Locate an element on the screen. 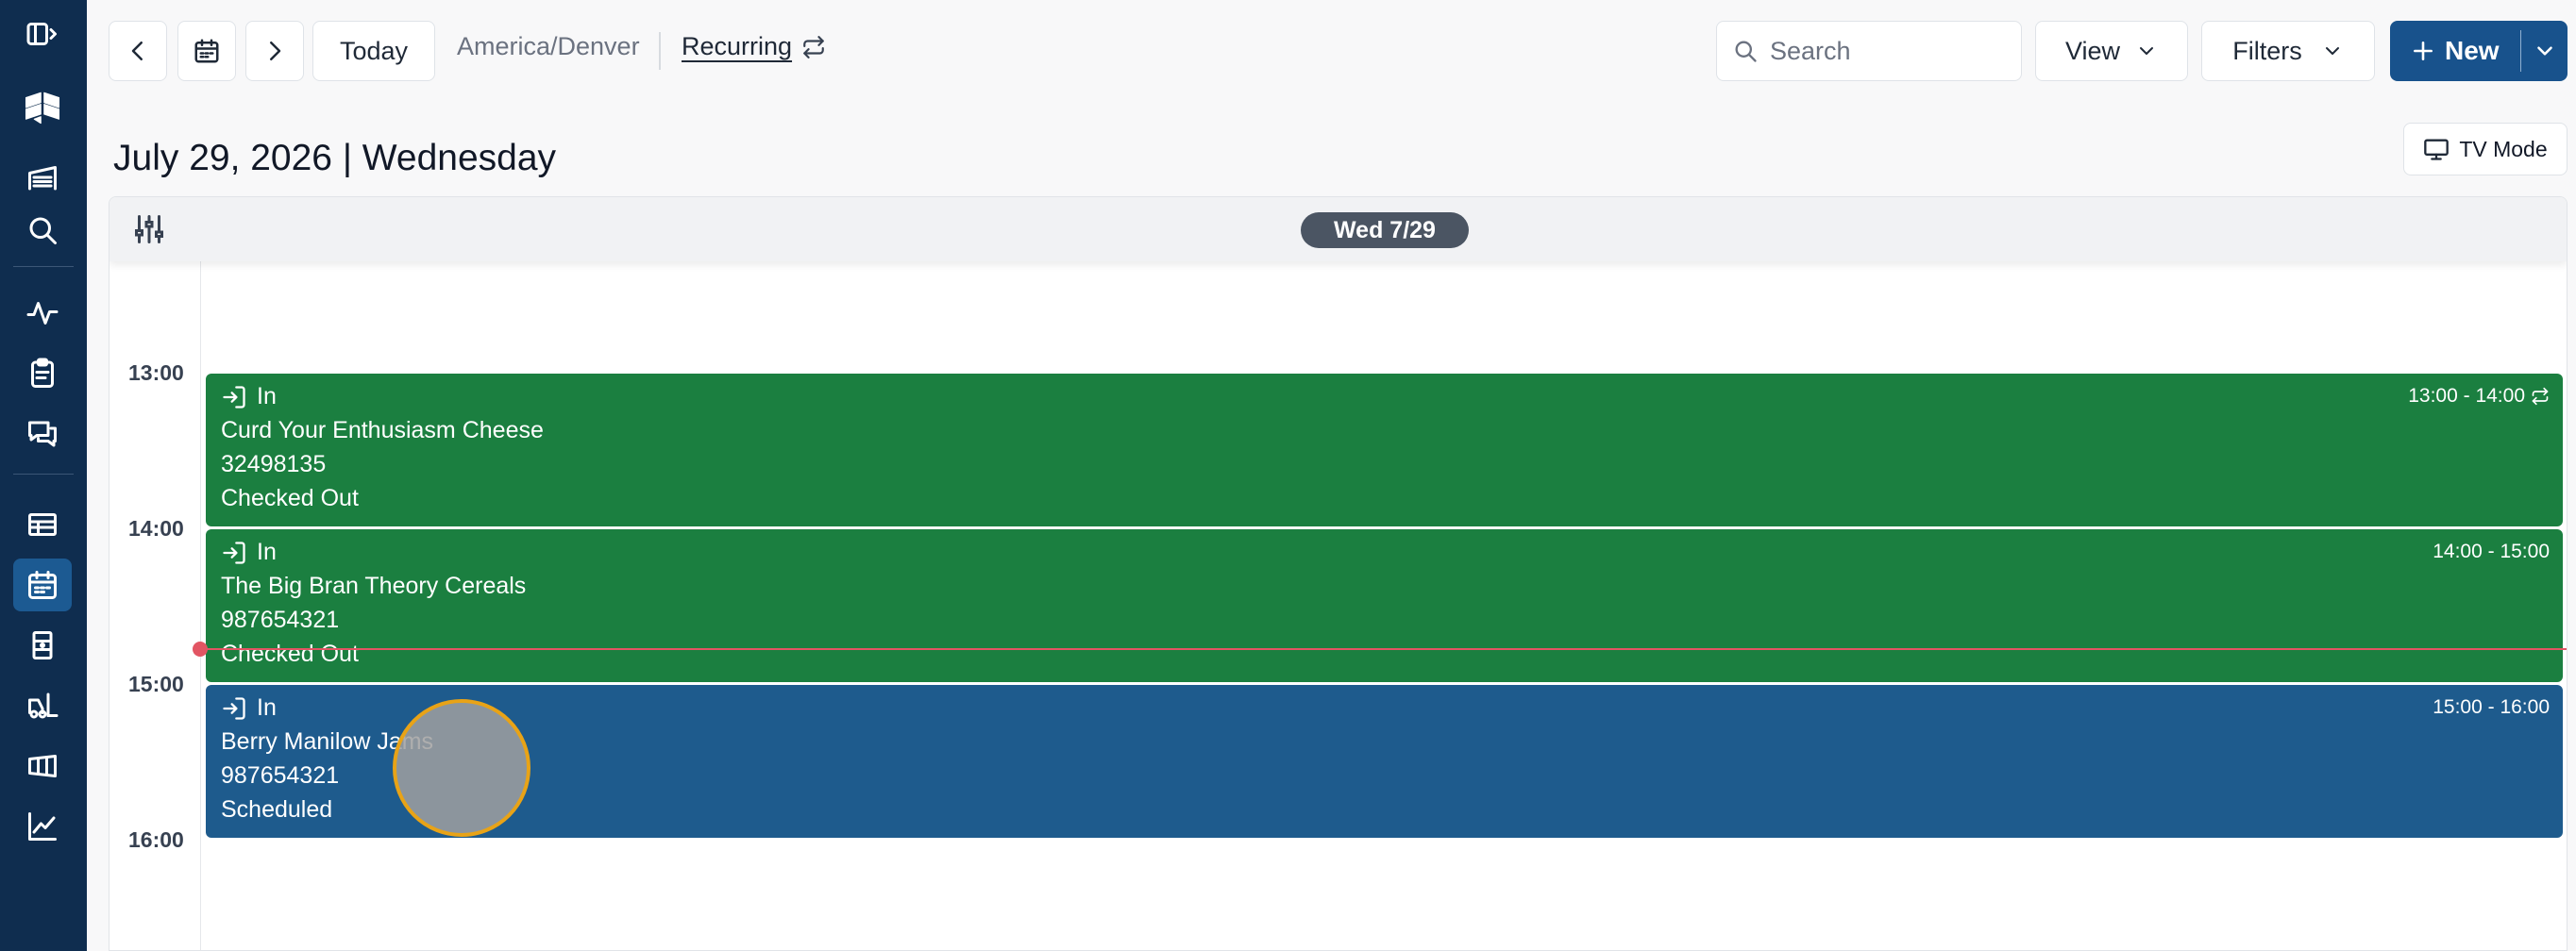  calendar-header: Wed 7/29 is located at coordinates (1338, 229).